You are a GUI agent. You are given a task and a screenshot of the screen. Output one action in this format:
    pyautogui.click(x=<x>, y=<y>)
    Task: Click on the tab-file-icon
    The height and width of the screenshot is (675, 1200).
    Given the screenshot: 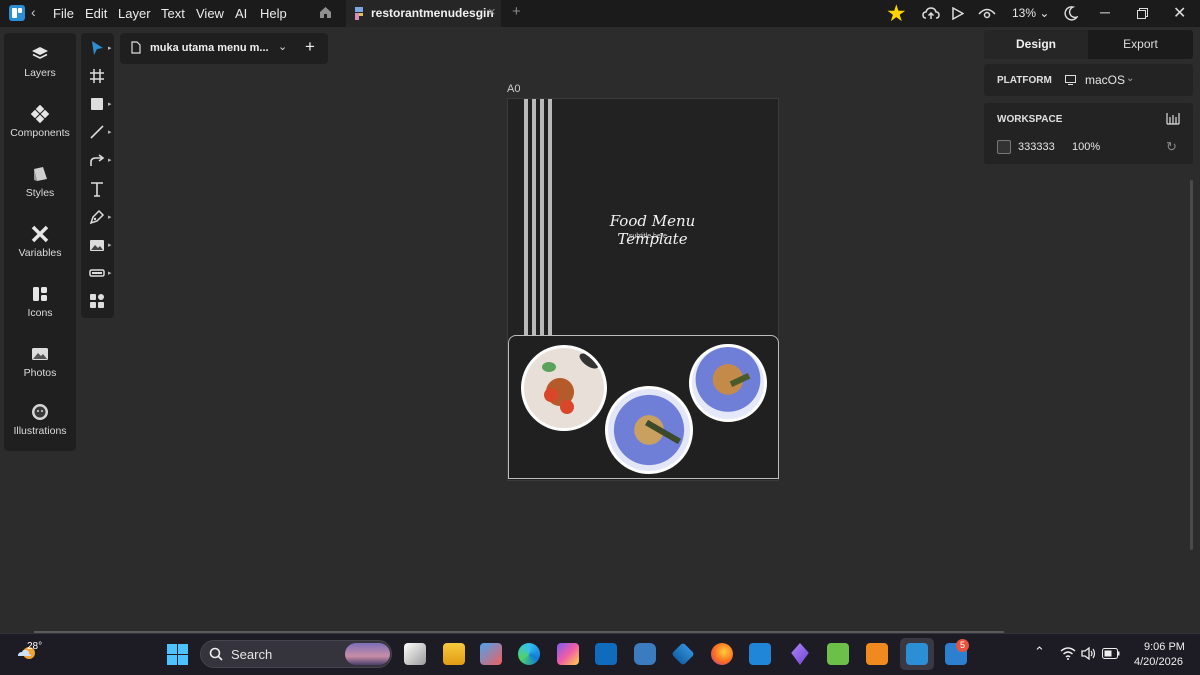 What is the action you would take?
    pyautogui.click(x=359, y=13)
    